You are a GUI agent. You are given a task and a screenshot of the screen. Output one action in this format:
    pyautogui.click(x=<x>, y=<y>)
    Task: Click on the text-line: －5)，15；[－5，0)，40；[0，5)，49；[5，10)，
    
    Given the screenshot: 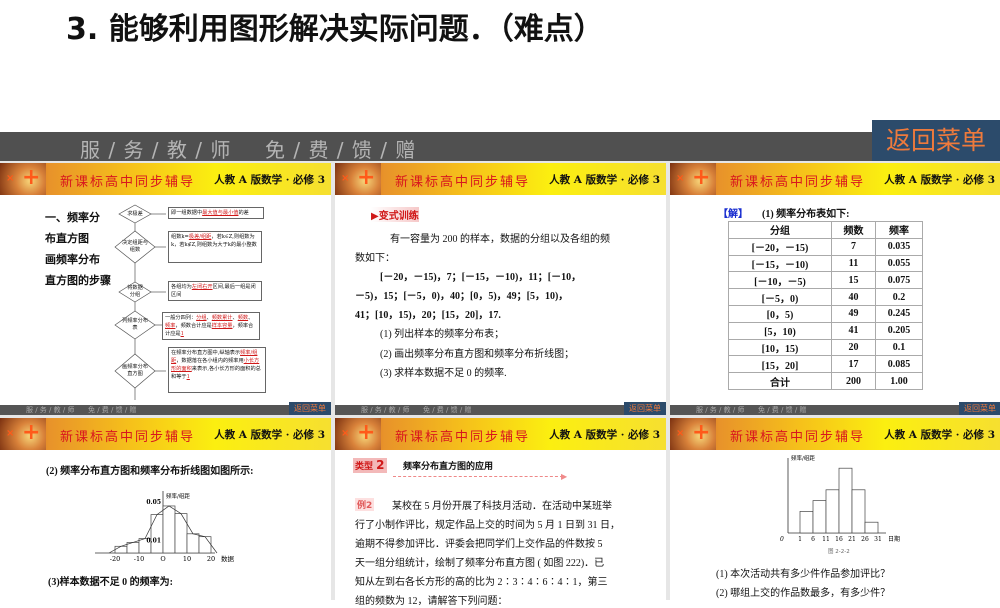 What is the action you would take?
    pyautogui.click(x=462, y=296)
    